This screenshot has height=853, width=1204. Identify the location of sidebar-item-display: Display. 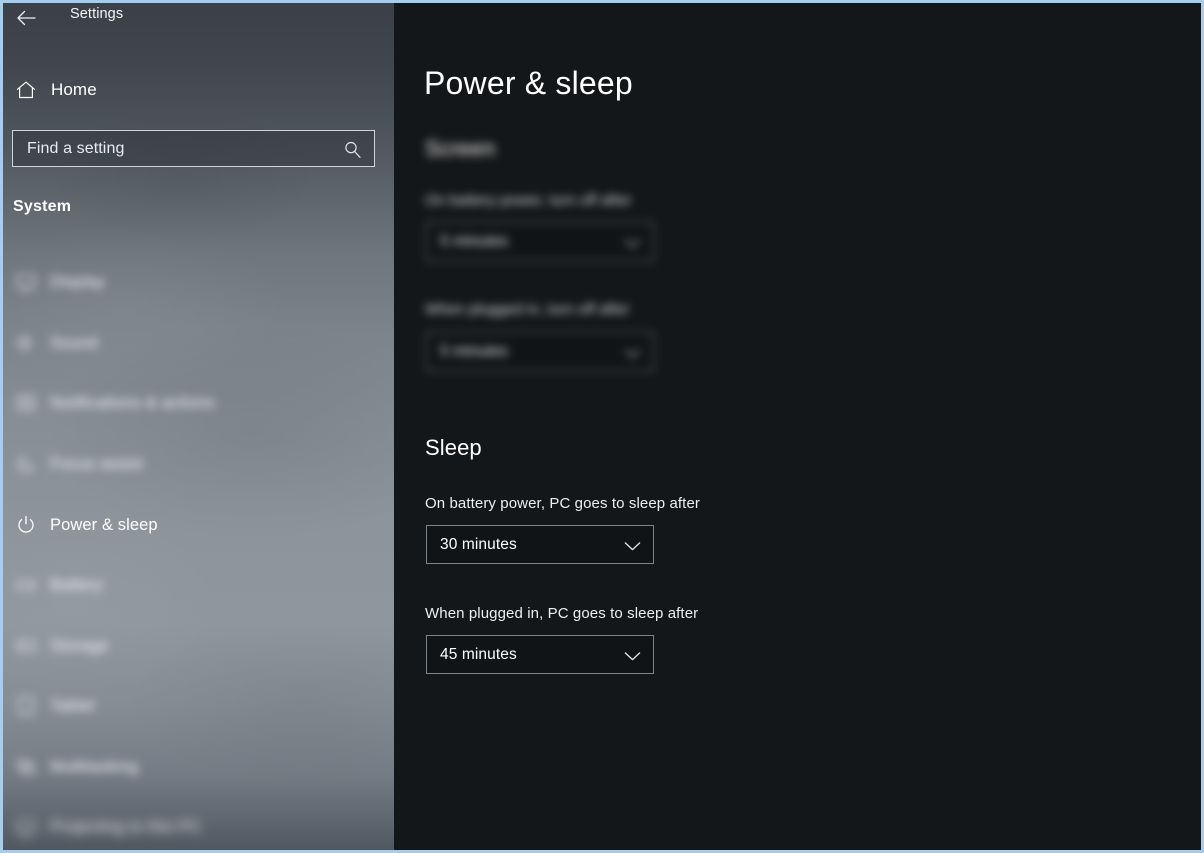
(198, 282).